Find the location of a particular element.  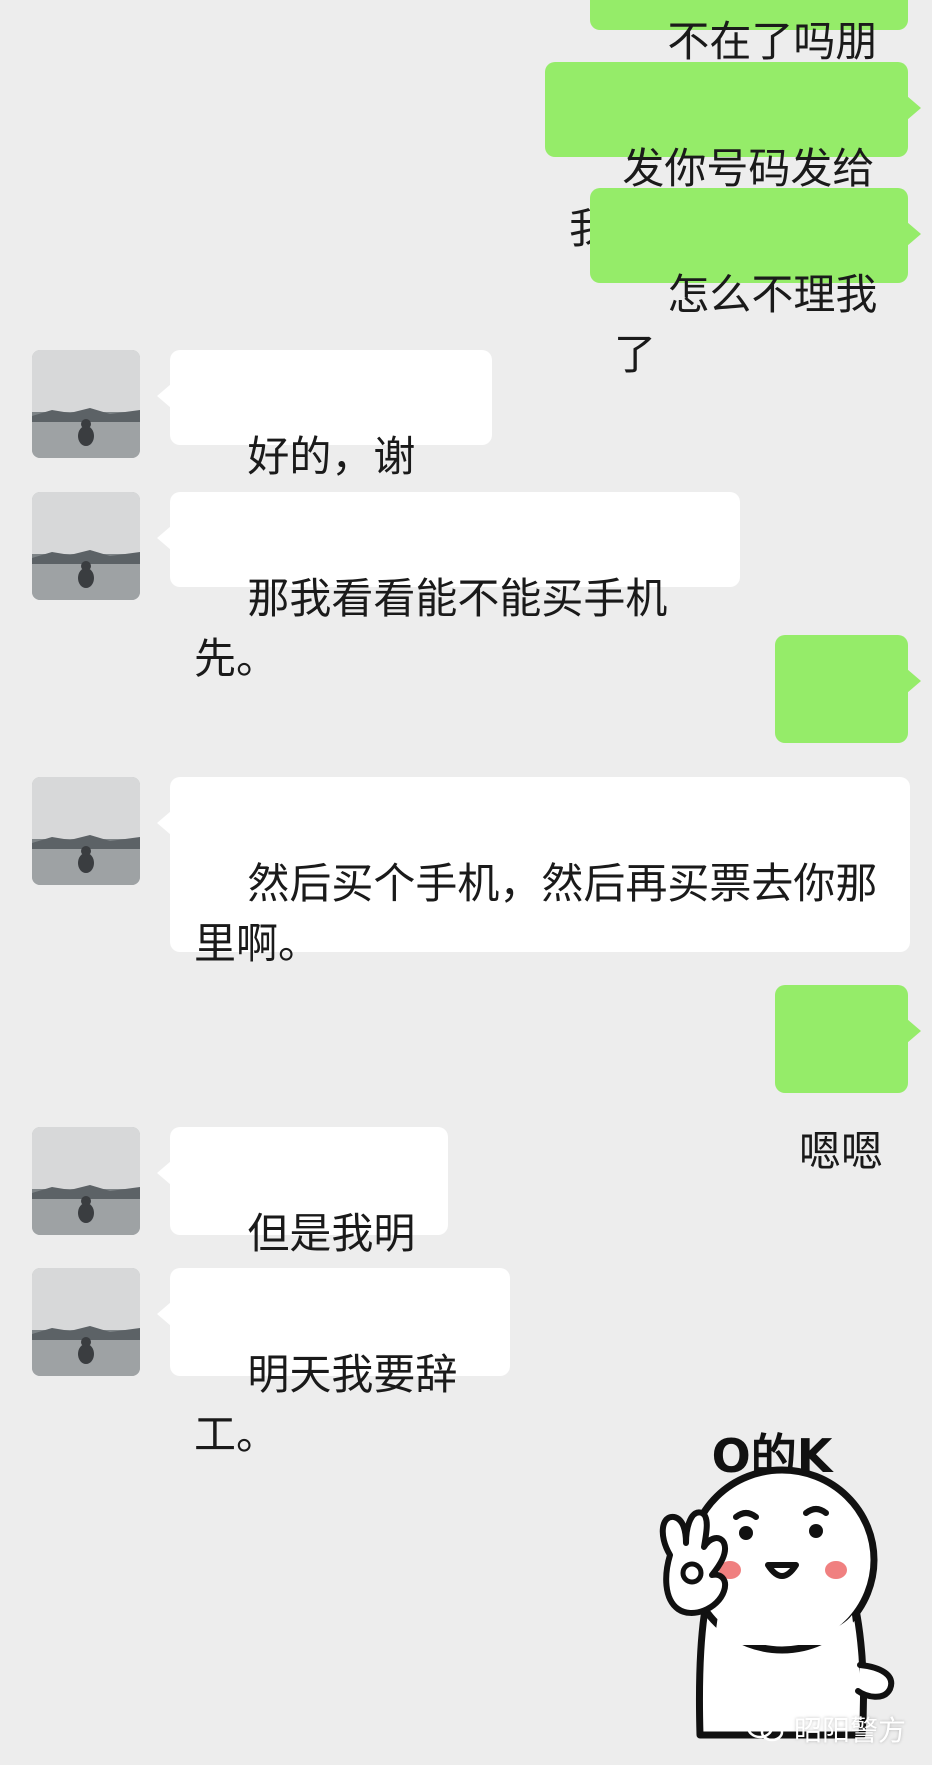

message-bubble-outgoing: 发你号码发给我 is located at coordinates (733, 157).